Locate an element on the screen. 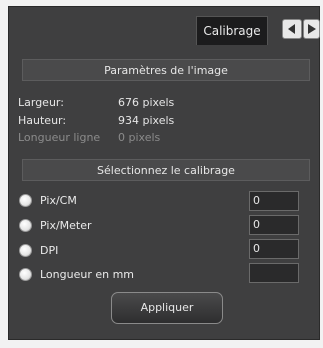 The width and height of the screenshot is (323, 348). pix-meter-input: 0 is located at coordinates (274, 225).